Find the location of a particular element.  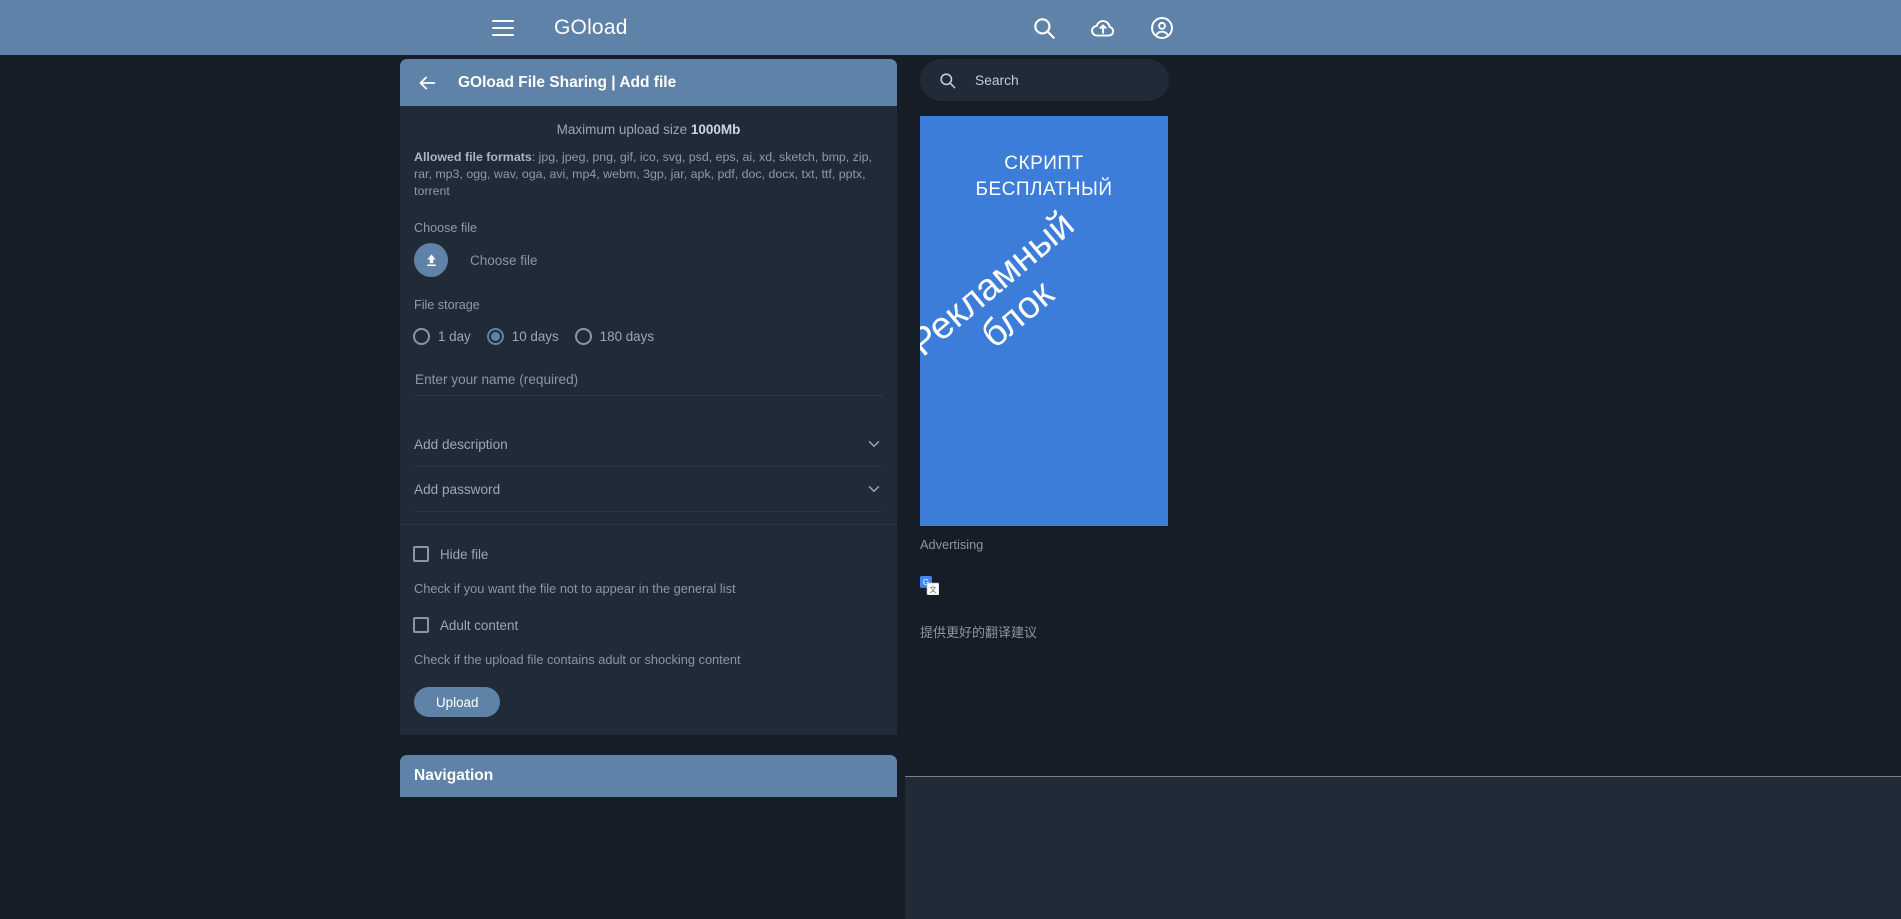

storage-option-180-days: 180 days is located at coordinates (614, 336).